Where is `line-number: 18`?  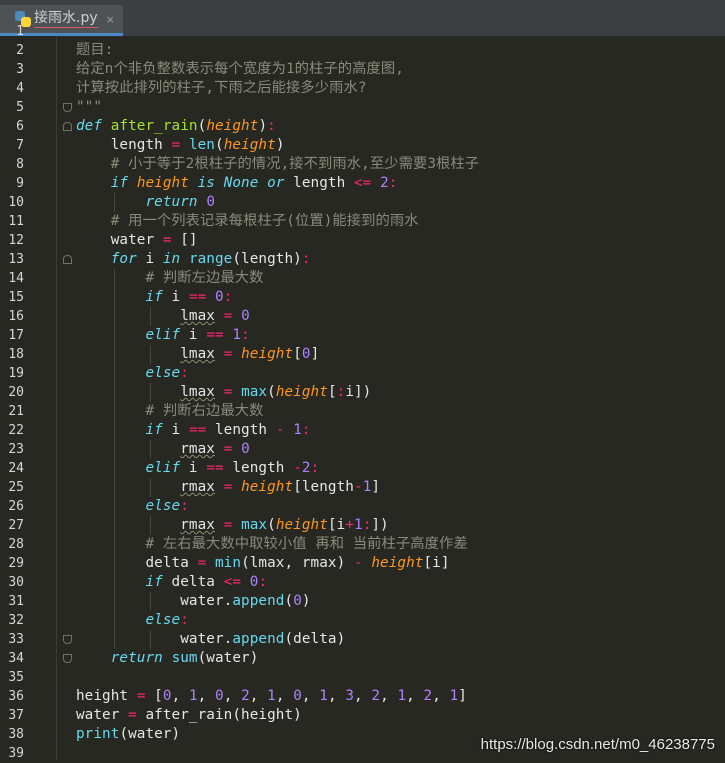
line-number: 18 is located at coordinates (12, 354).